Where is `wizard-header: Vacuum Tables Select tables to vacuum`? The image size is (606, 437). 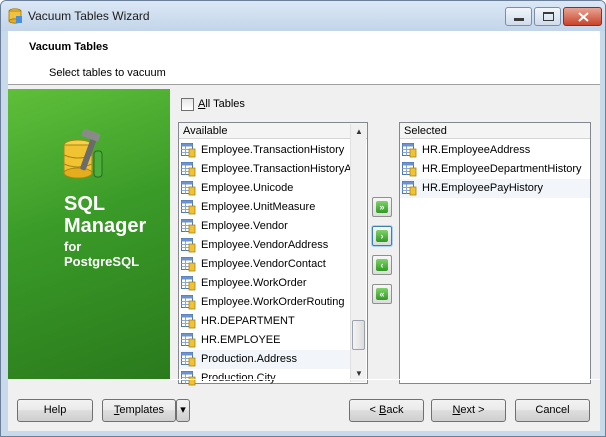
wizard-header: Vacuum Tables Select tables to vacuum is located at coordinates (304, 58).